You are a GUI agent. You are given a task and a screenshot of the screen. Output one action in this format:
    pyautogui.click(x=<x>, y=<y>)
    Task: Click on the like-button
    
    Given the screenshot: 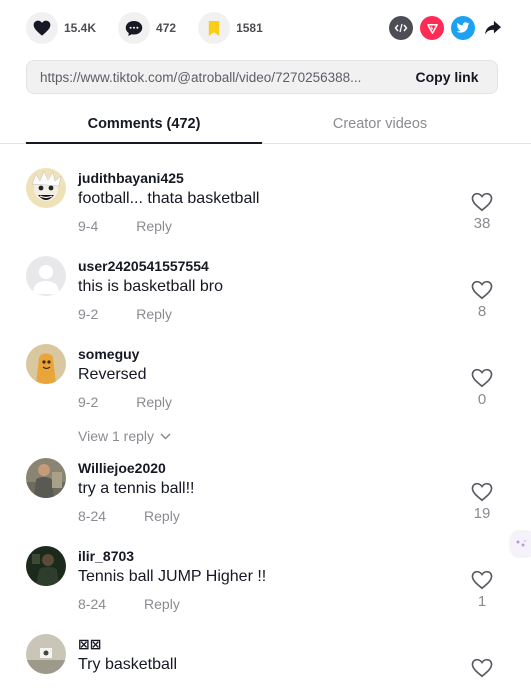 What is the action you would take?
    pyautogui.click(x=42, y=28)
    